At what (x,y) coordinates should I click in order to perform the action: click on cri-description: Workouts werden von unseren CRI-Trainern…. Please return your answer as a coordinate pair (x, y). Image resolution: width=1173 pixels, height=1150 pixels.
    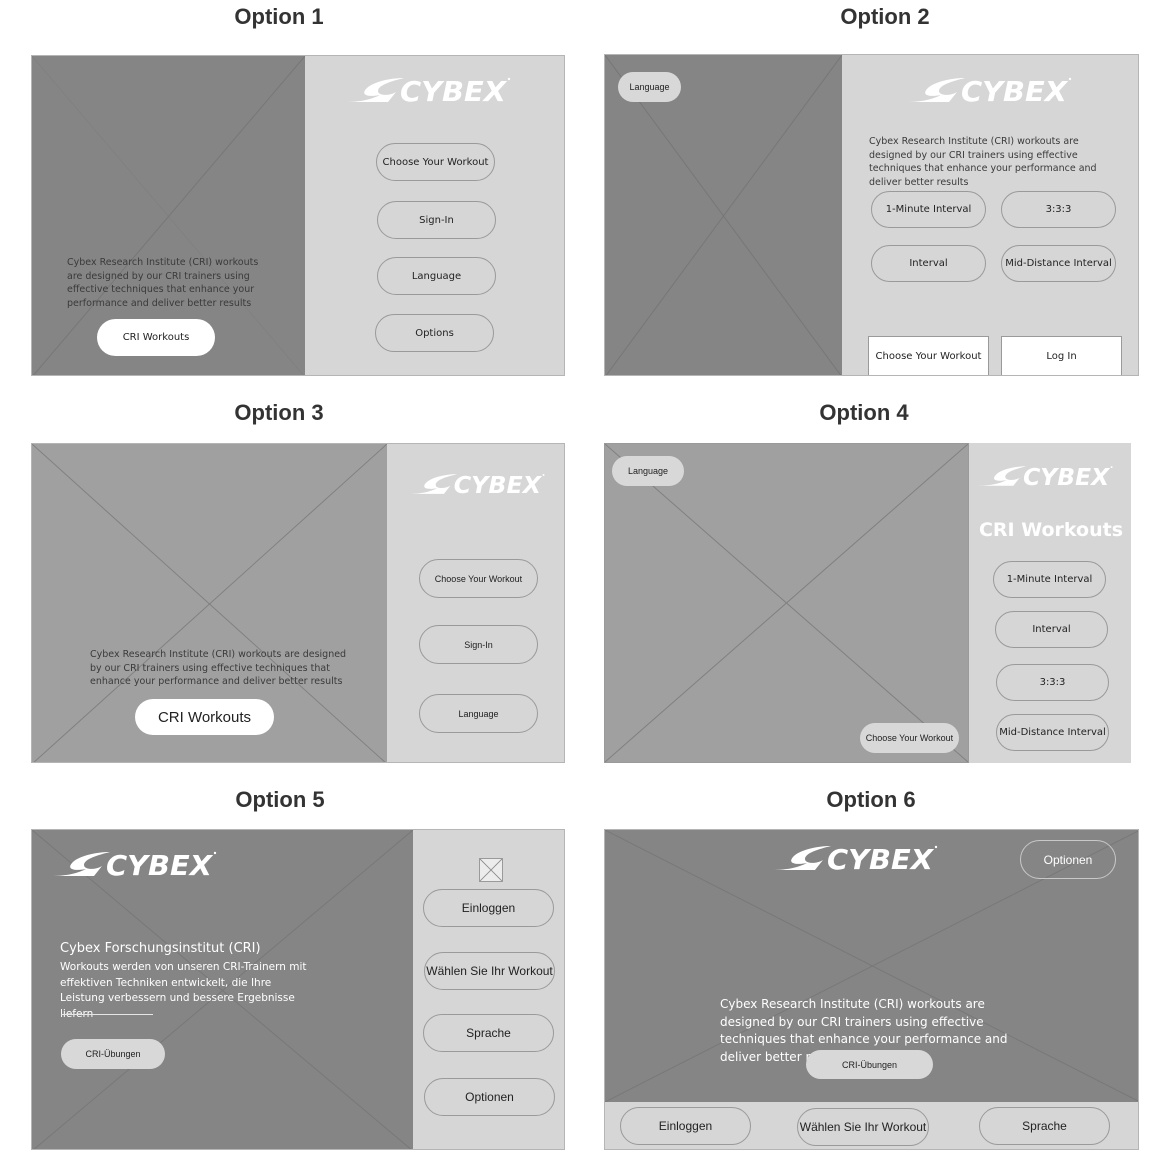
    Looking at the image, I should click on (183, 990).